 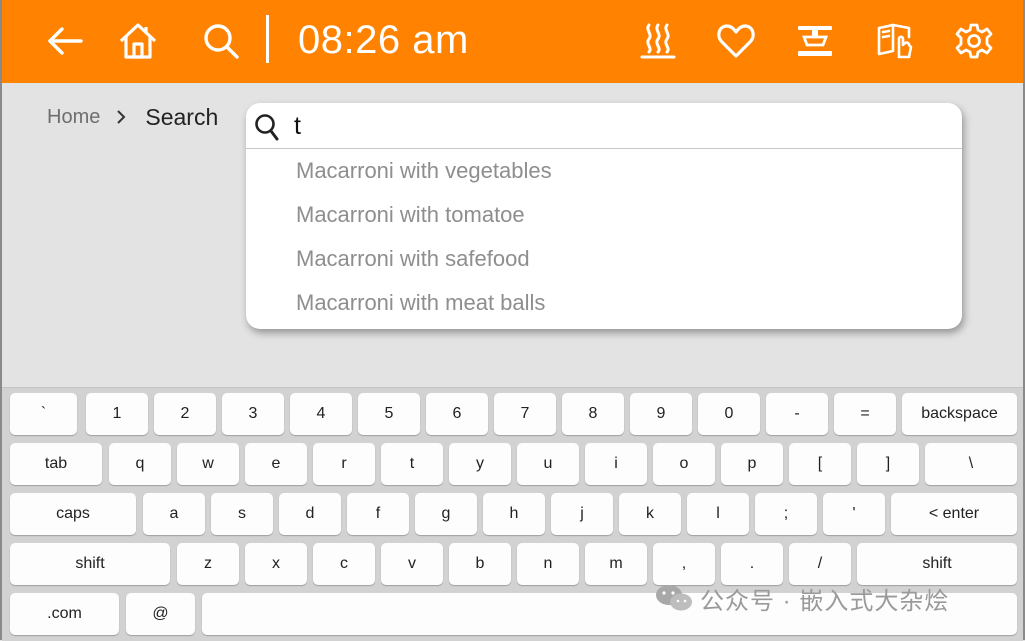 I want to click on clock-time: 08:26 am, so click(x=383, y=40).